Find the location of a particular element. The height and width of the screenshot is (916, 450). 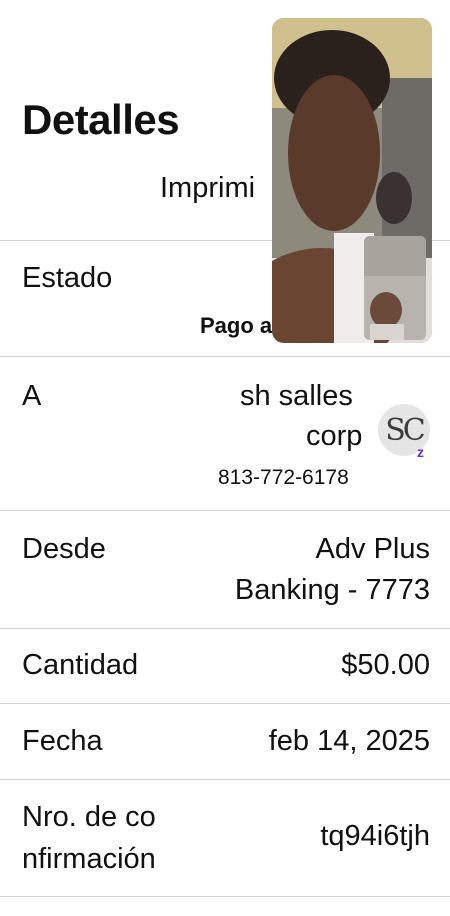

date-label: Fecha is located at coordinates (62, 741).